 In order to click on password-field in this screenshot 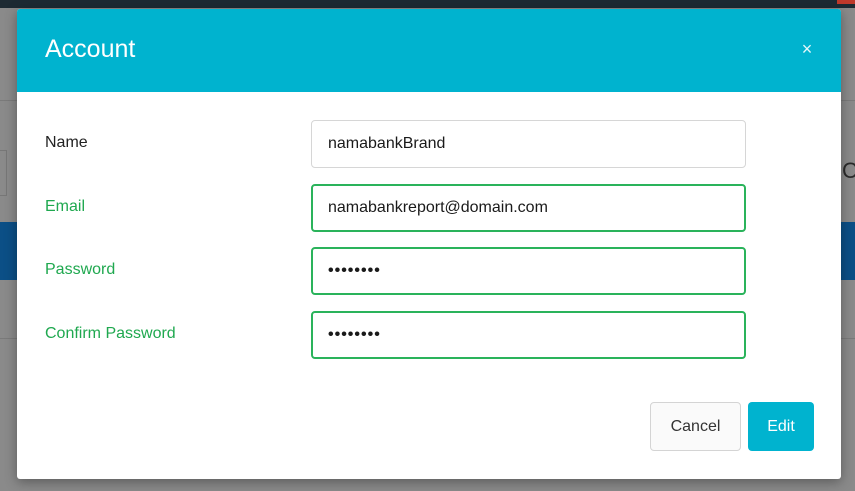, I will do `click(528, 271)`.